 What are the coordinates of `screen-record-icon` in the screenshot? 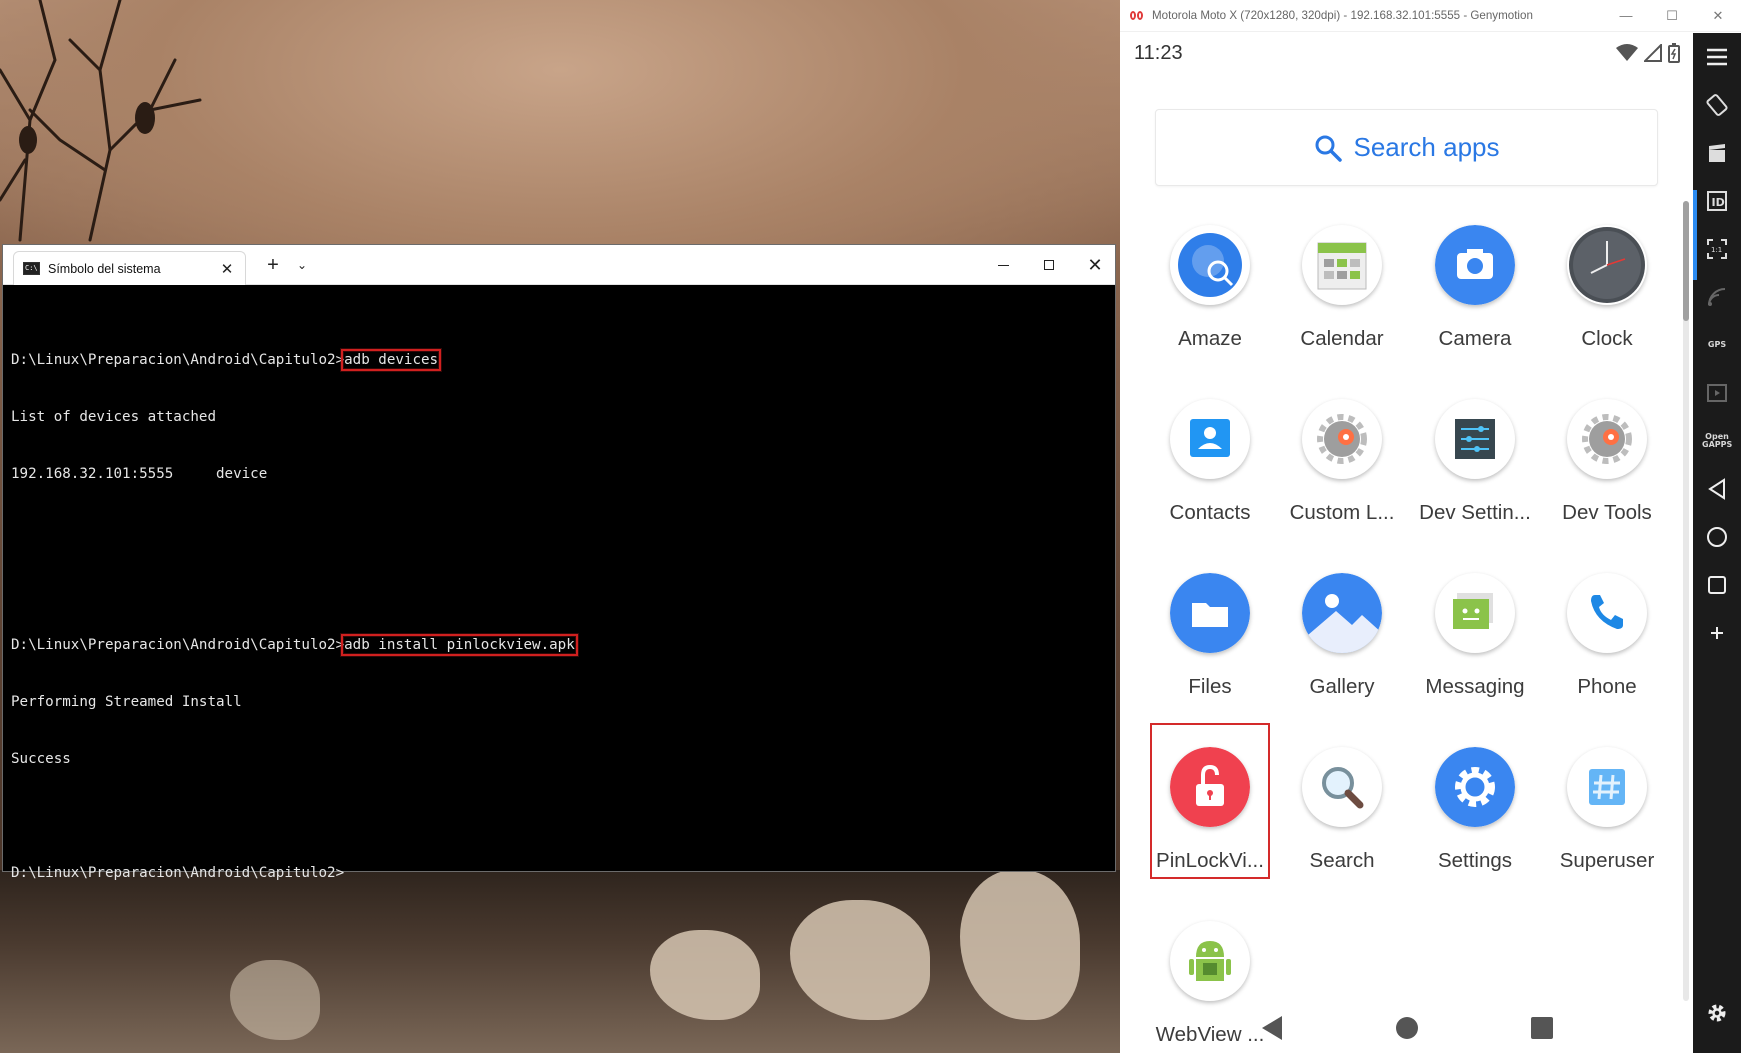 It's located at (1717, 153).